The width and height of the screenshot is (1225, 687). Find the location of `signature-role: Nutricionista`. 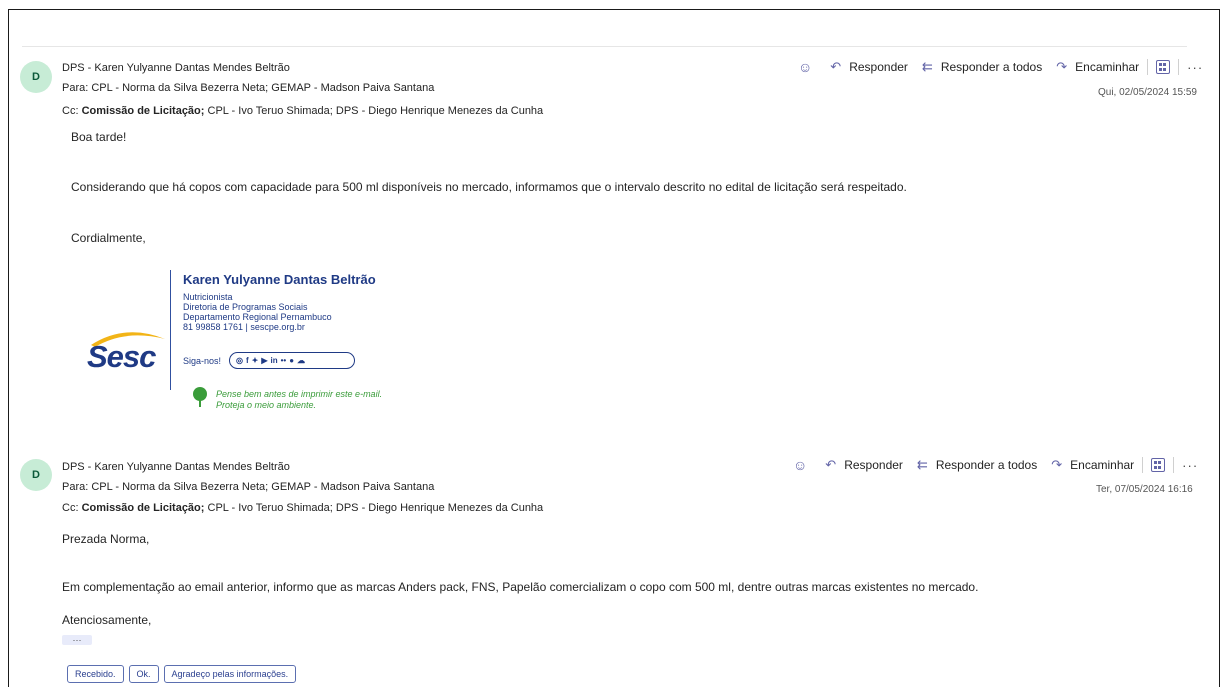

signature-role: Nutricionista is located at coordinates (208, 297).